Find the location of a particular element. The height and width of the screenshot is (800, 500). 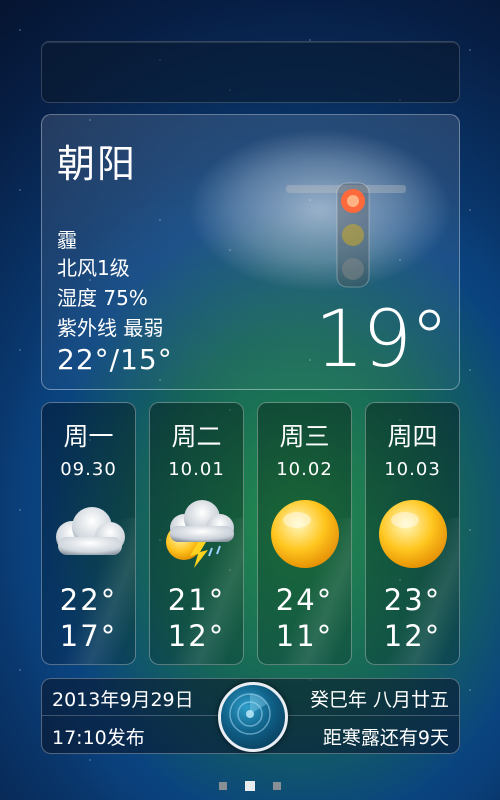

forecast-card-monday: 周一 09.30 22° 17° is located at coordinates (88, 533).